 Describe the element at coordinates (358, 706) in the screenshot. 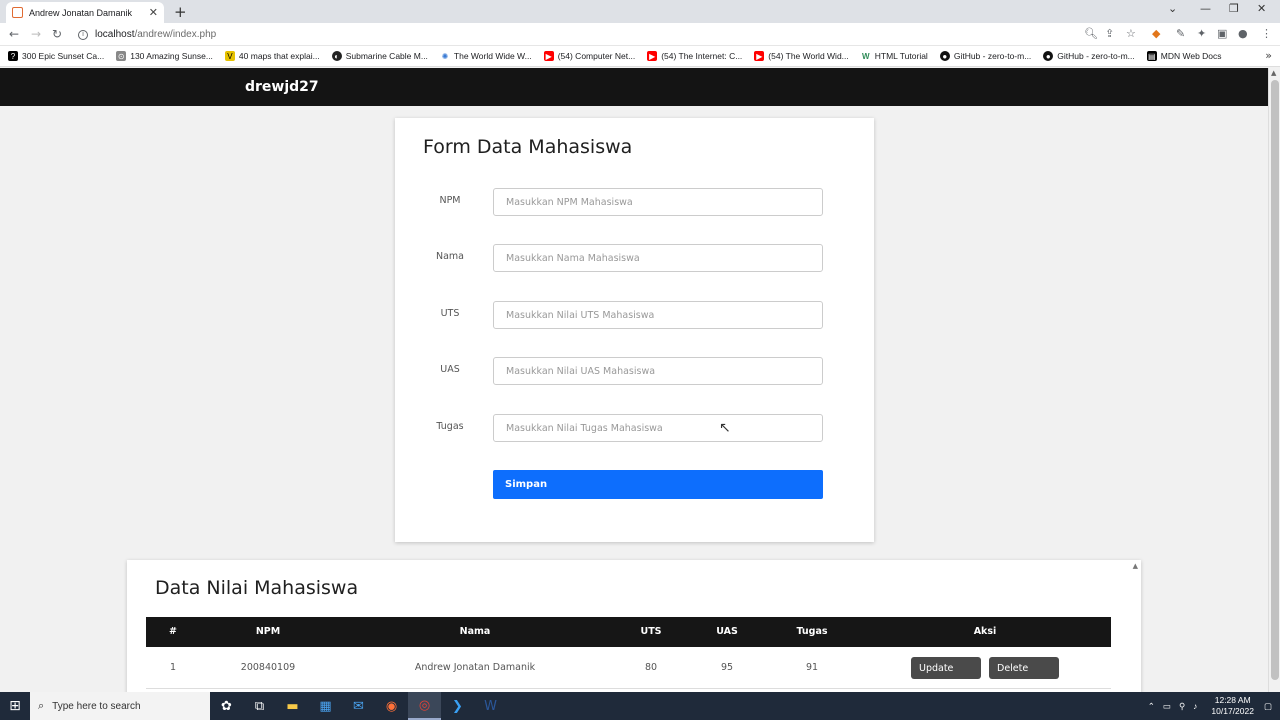

I see `mail-icon: ✉` at that location.